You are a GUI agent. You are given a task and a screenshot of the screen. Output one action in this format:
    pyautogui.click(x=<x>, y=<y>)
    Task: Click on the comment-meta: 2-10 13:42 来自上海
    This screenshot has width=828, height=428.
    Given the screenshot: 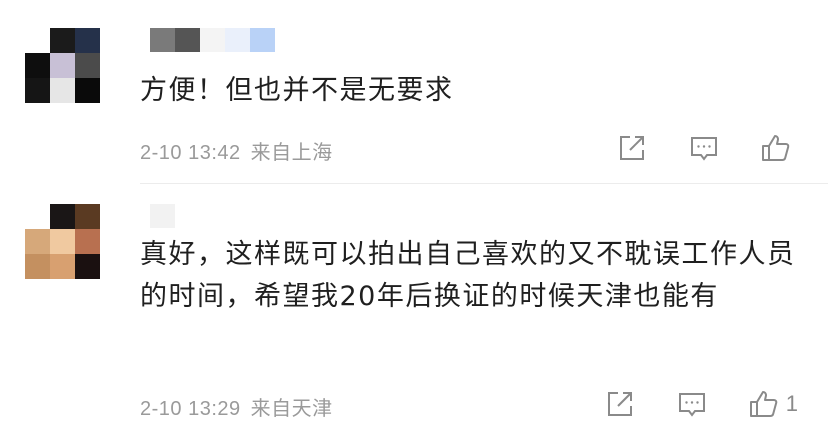 What is the action you would take?
    pyautogui.click(x=236, y=150)
    